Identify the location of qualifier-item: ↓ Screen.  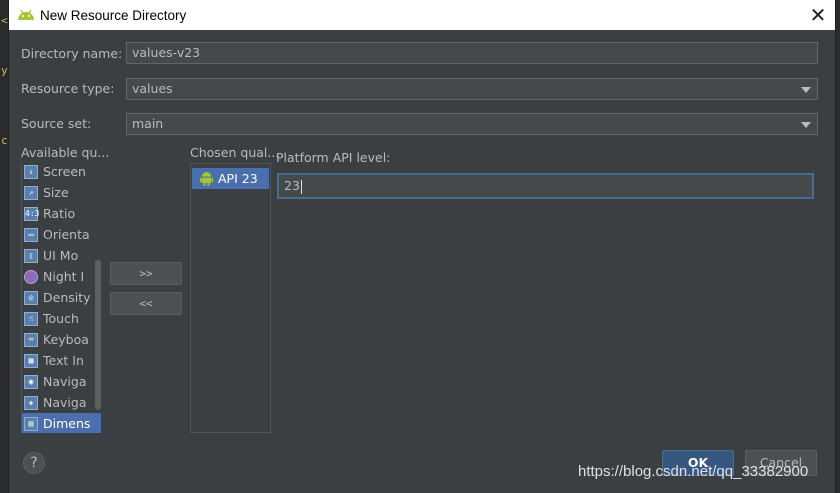
(59, 172).